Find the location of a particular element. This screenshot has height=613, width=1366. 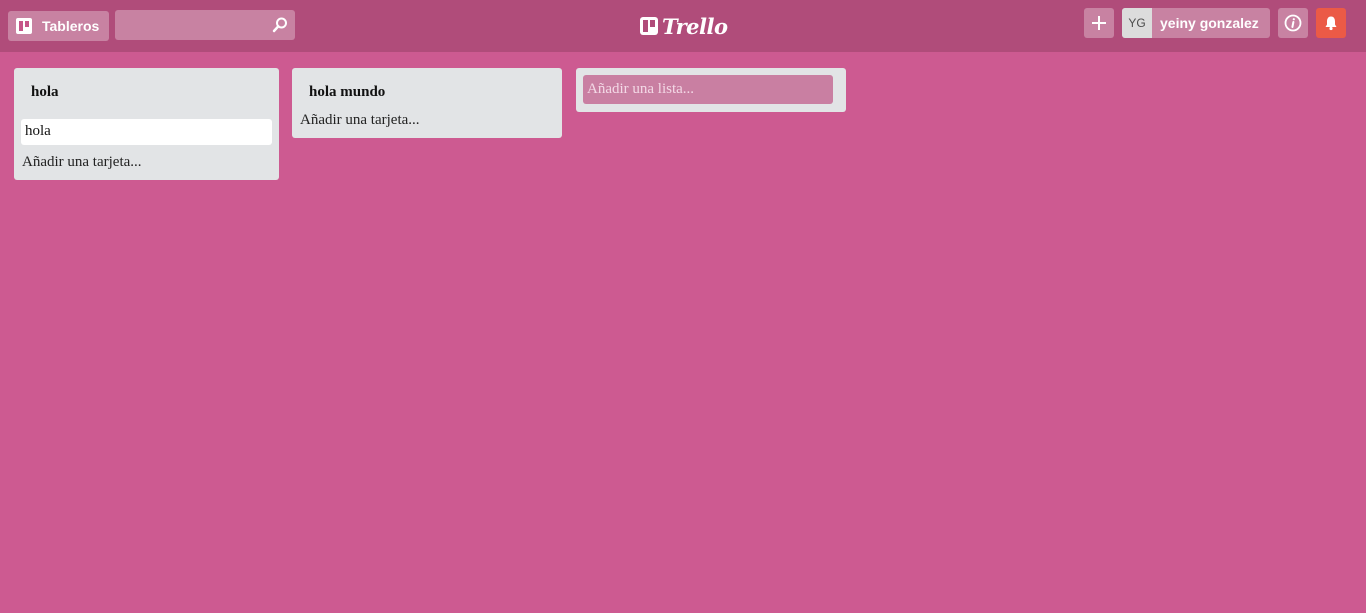

avatar: YG is located at coordinates (1137, 23).